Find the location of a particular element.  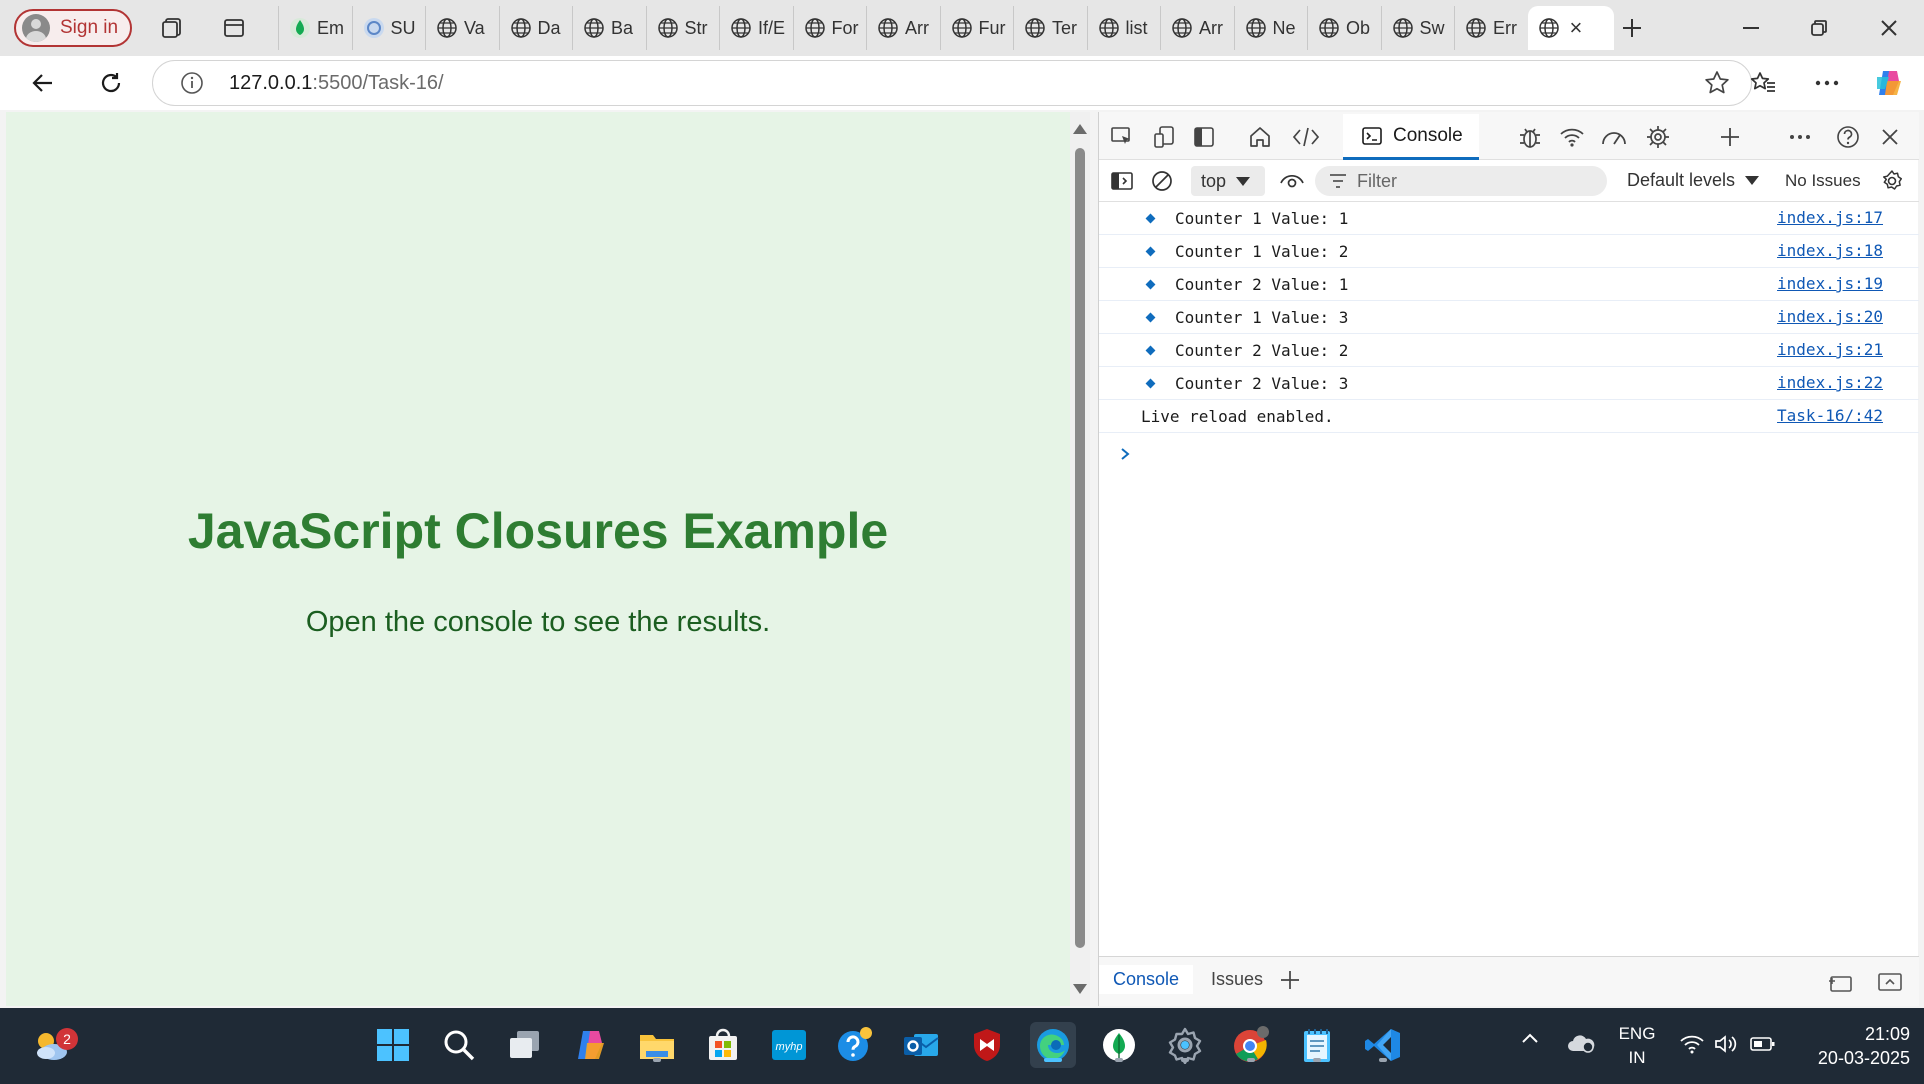

elements-code-icon is located at coordinates (1306, 137).